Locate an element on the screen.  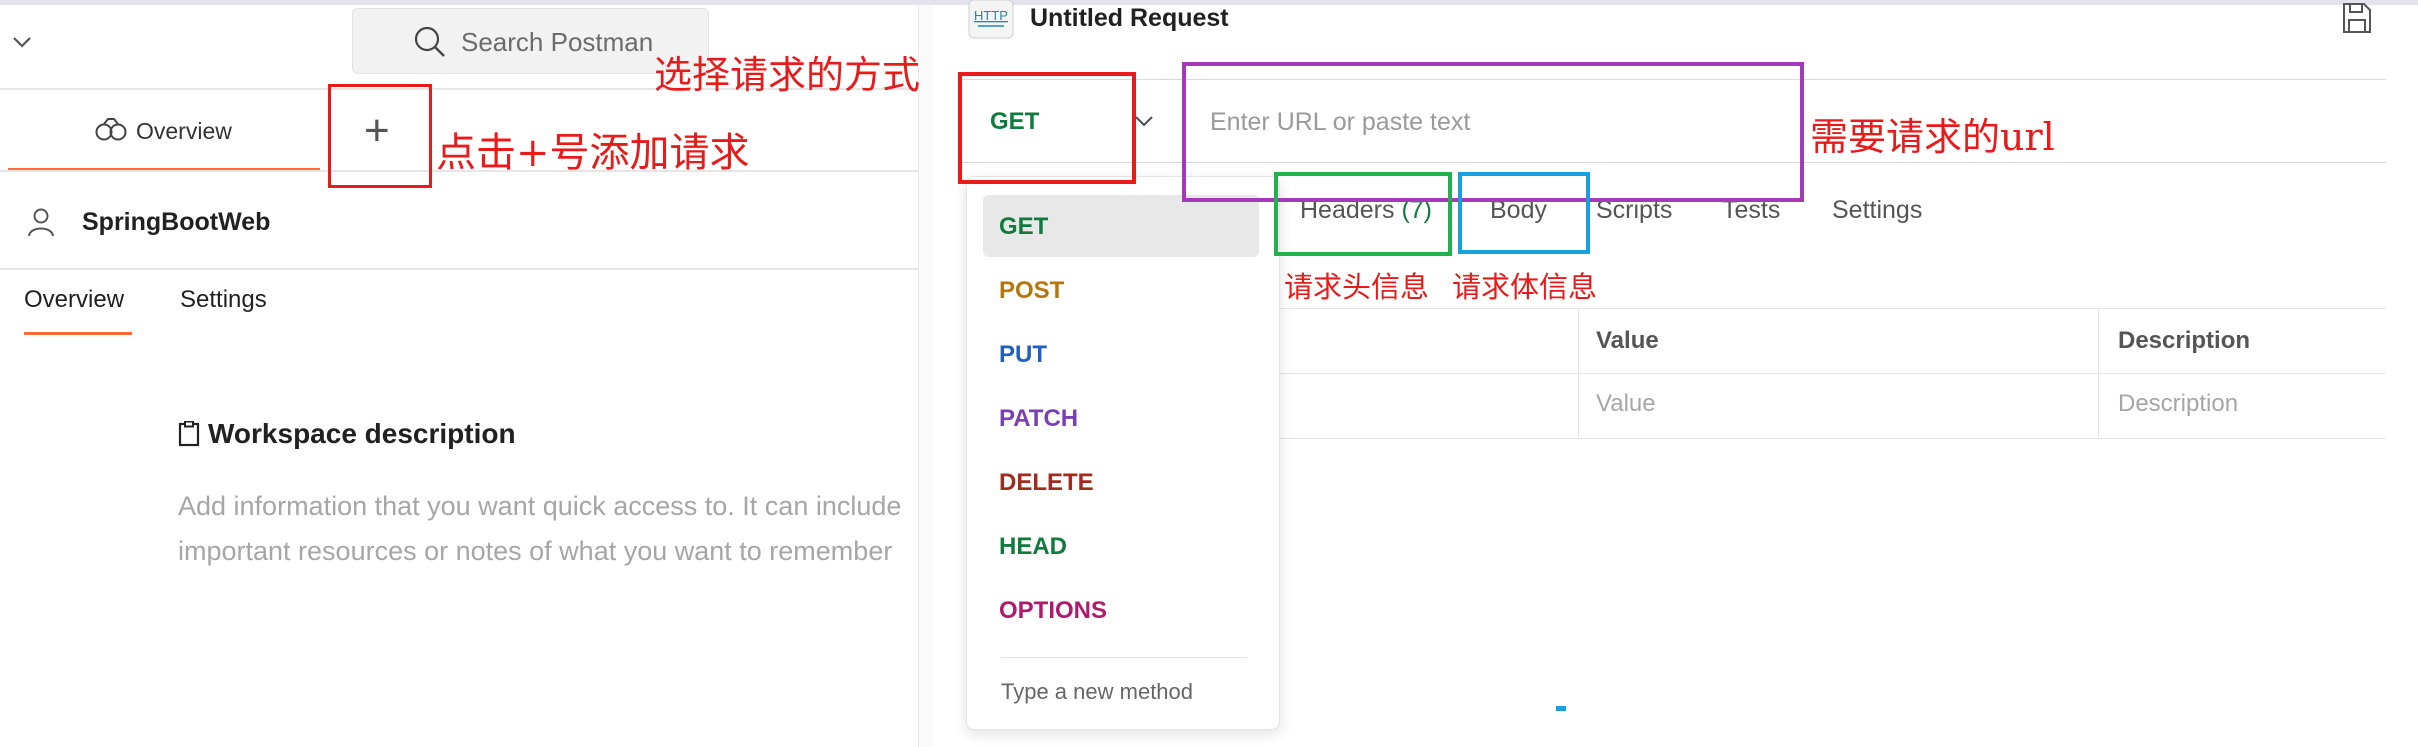
subtab-overview: Overview is located at coordinates (74, 300).